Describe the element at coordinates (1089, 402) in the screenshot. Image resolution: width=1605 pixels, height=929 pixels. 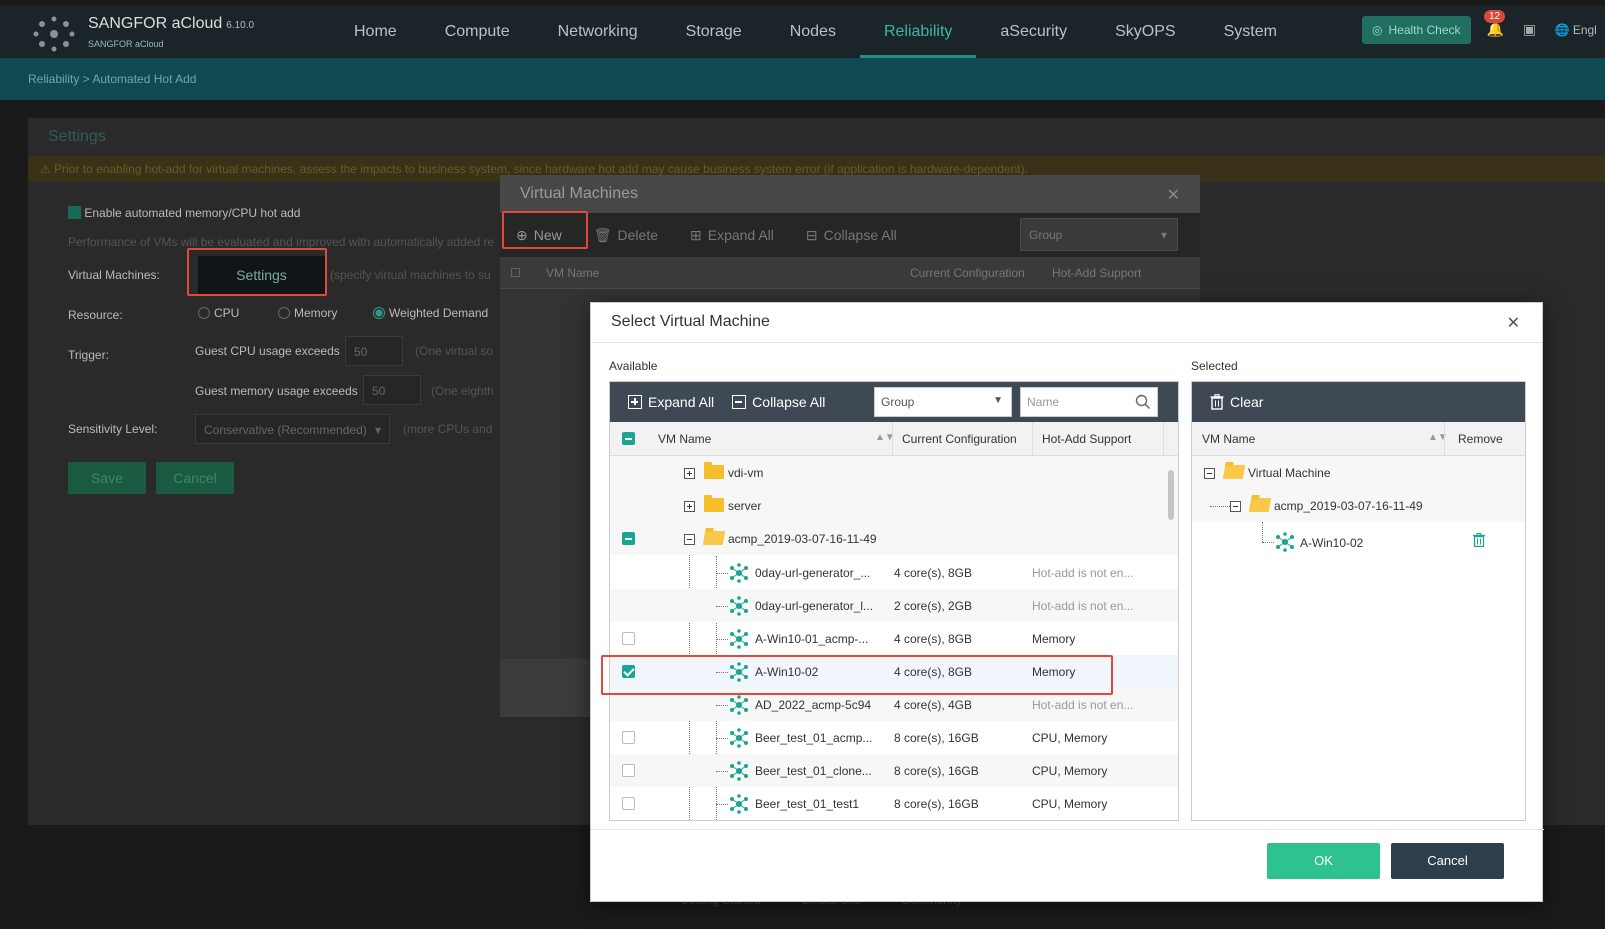
I see `name-search-input: Name` at that location.